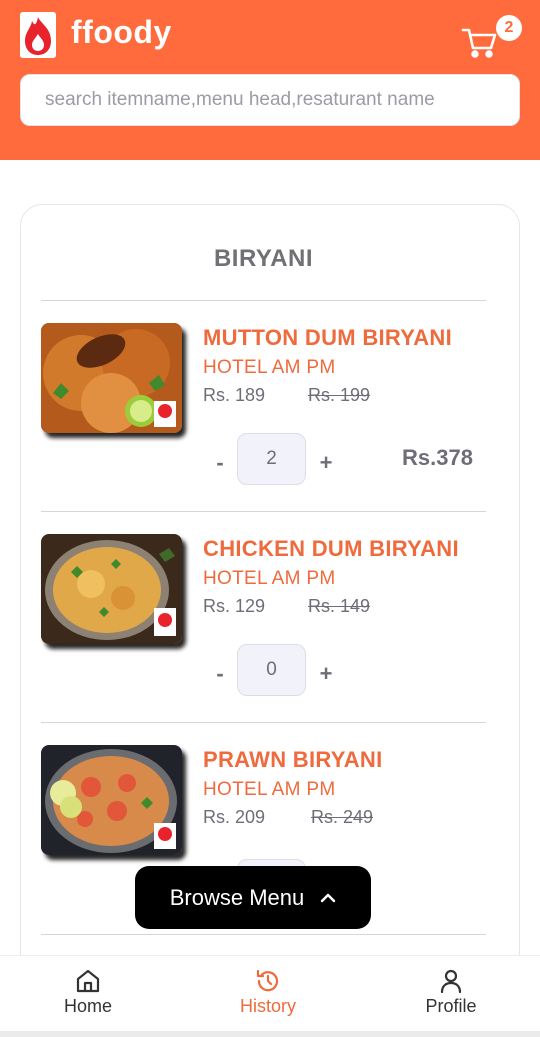 This screenshot has height=1037, width=540. What do you see at coordinates (271, 670) in the screenshot?
I see `quantity-field: 0` at bounding box center [271, 670].